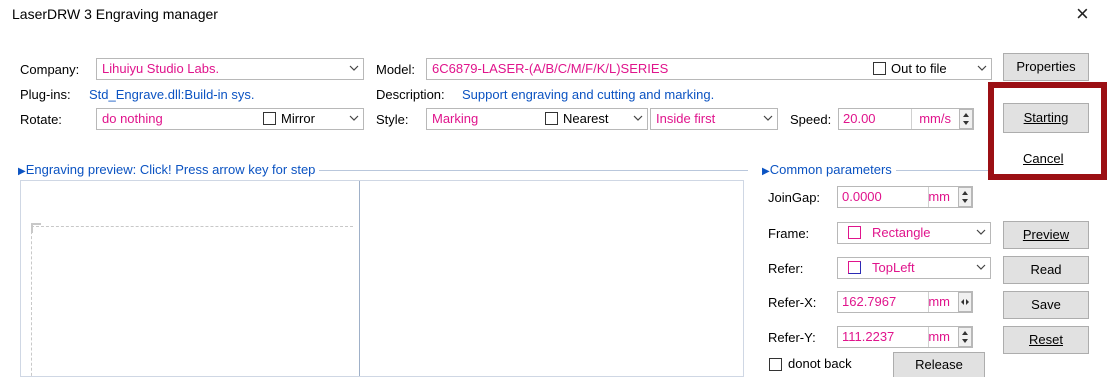  What do you see at coordinates (935, 118) in the screenshot?
I see `speed-unit: mm/s` at bounding box center [935, 118].